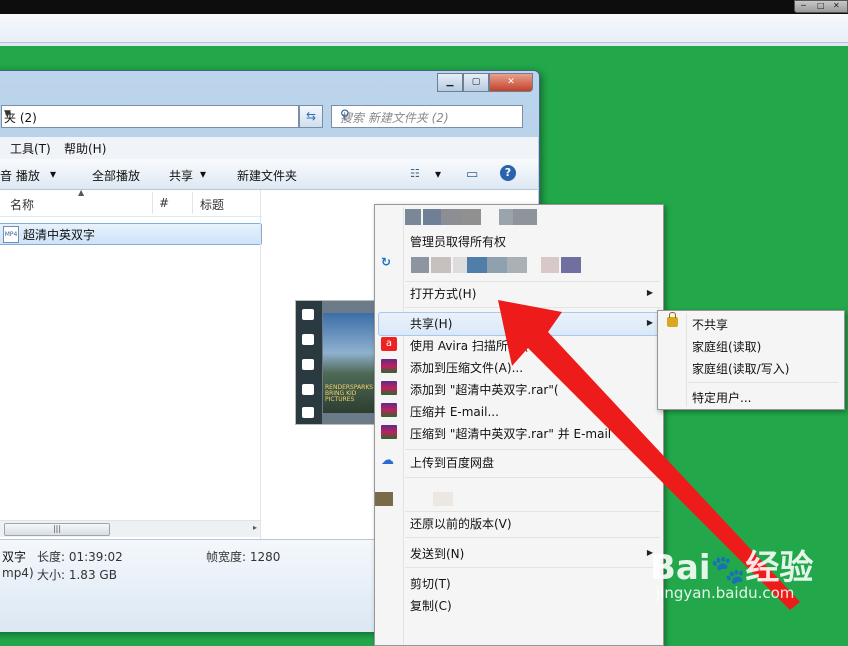 This screenshot has height=646, width=848. I want to click on baidu-watermark: Bai🐾经验 jingyan.baidu.com, so click(745, 575).